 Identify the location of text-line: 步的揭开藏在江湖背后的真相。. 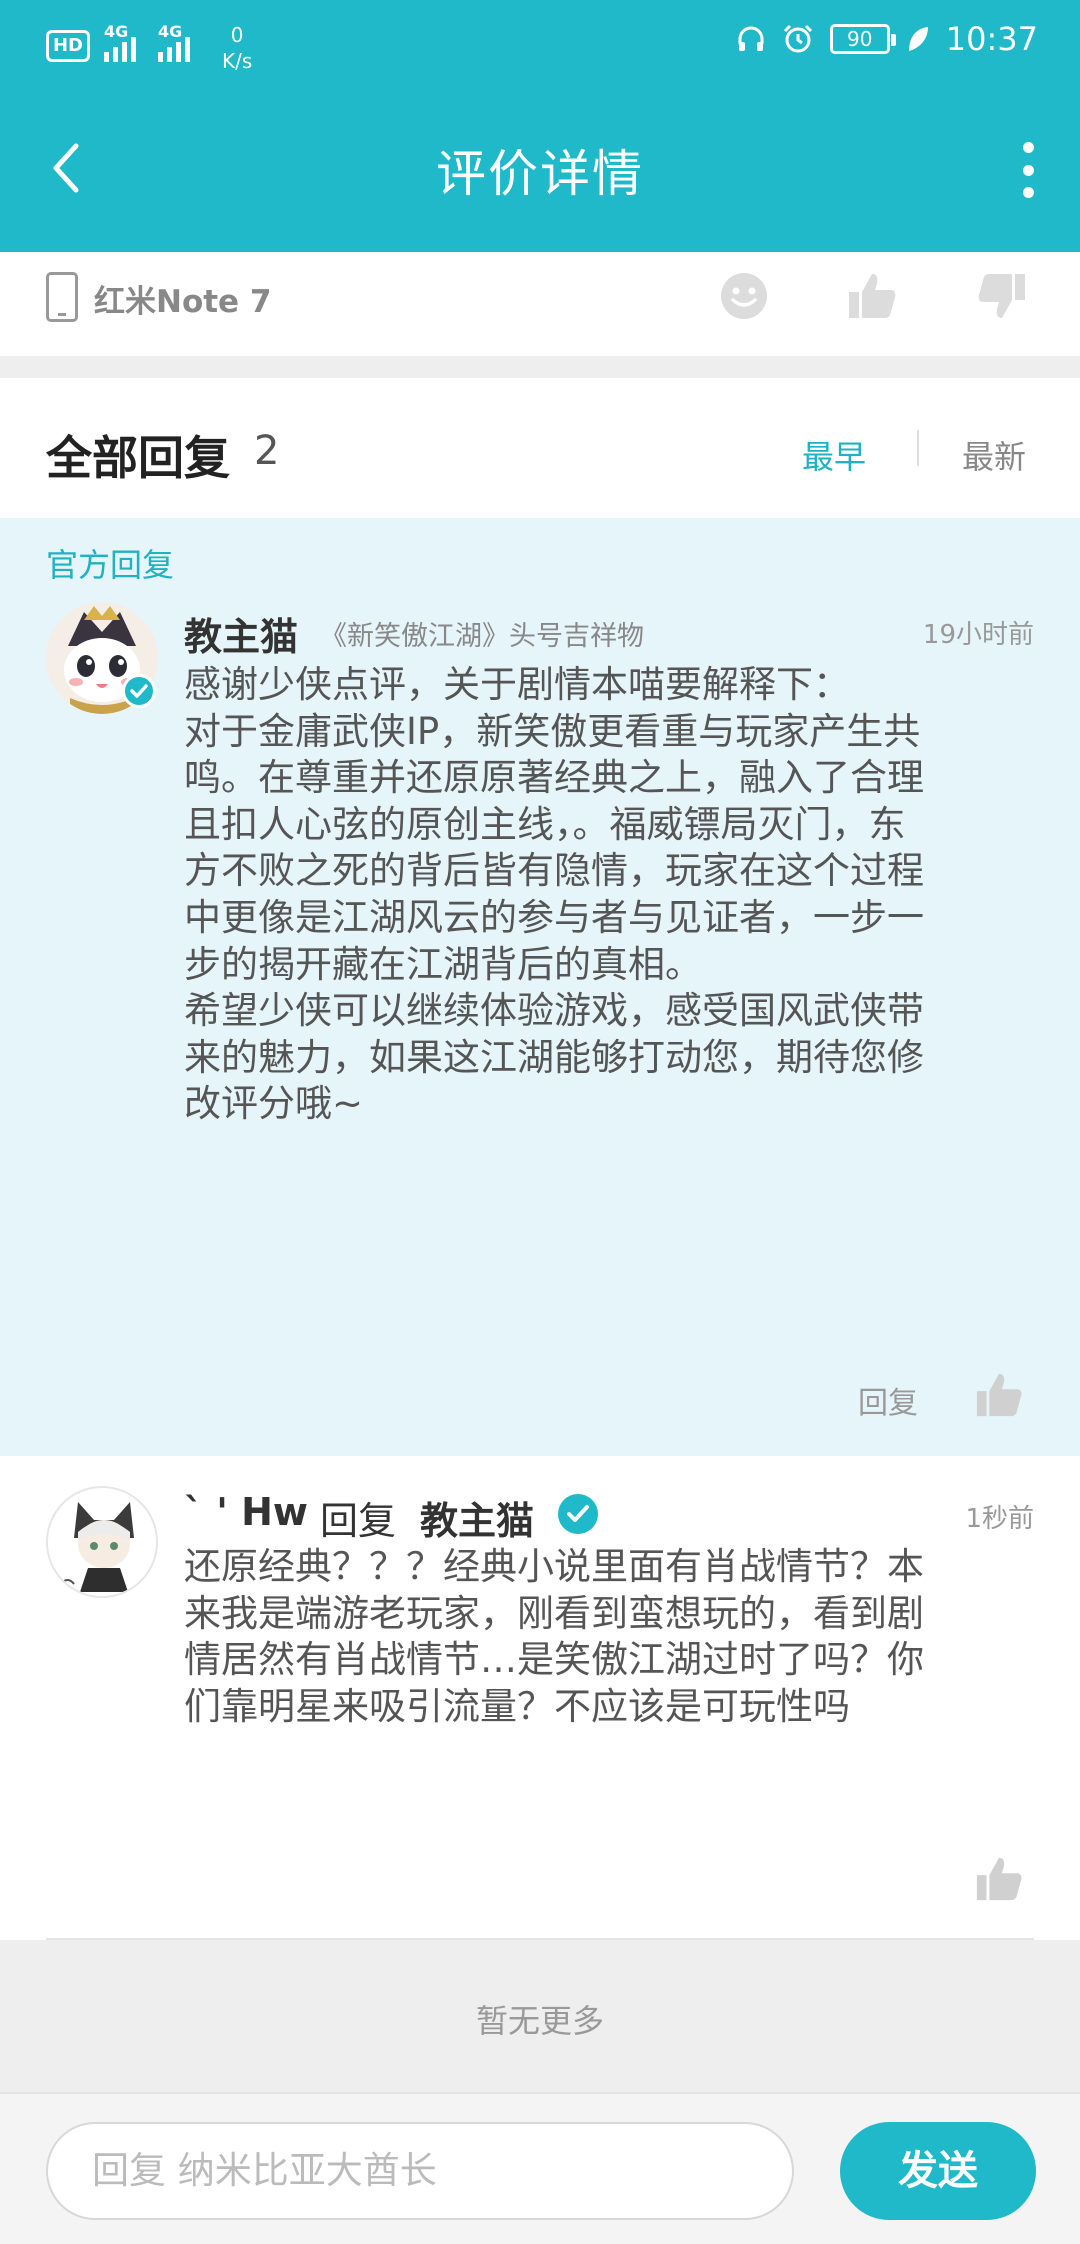
(443, 964).